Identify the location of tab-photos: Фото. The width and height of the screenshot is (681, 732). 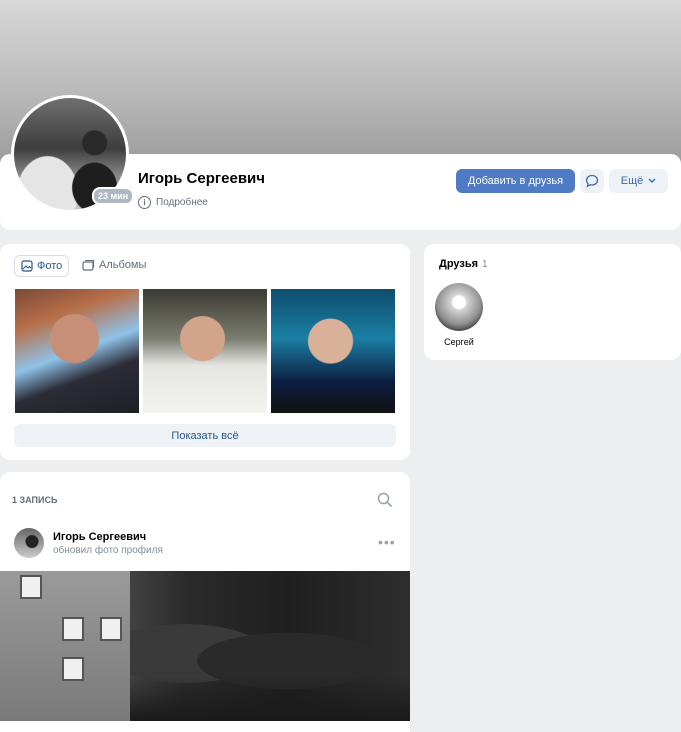
(42, 266).